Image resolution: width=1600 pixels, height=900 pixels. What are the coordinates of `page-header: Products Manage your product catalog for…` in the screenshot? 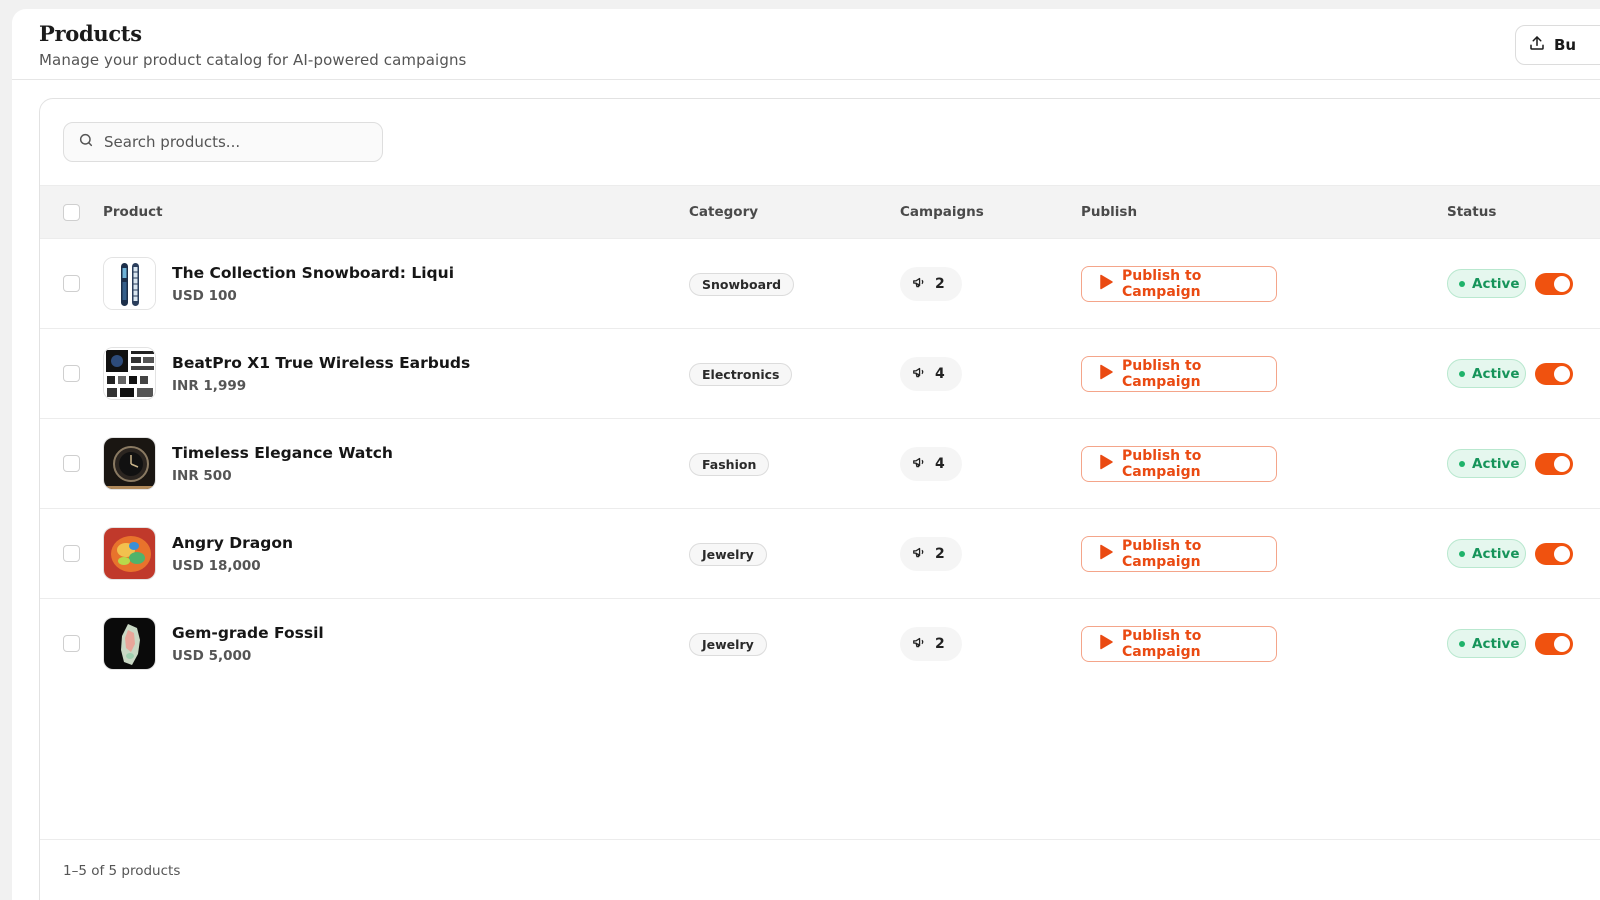 It's located at (806, 44).